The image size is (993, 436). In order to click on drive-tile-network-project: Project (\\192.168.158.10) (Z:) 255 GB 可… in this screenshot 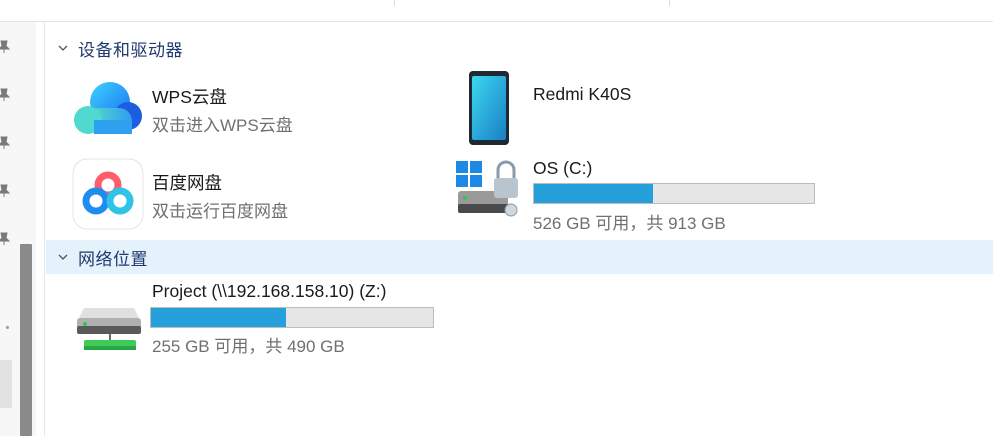, I will do `click(260, 318)`.